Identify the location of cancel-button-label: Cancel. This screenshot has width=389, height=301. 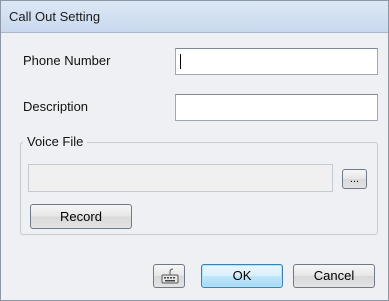
(334, 275).